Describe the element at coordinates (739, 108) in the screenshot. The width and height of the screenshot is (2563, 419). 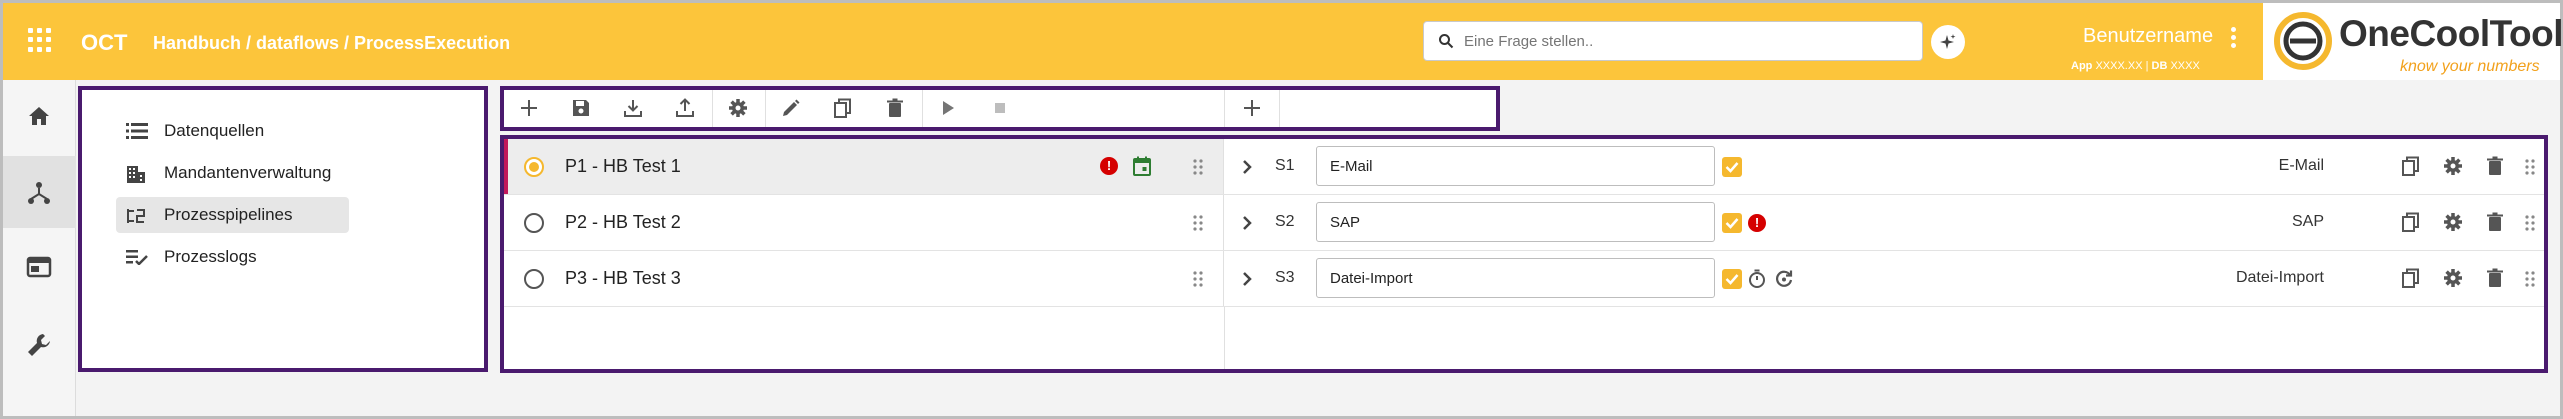
I see `settings-button` at that location.